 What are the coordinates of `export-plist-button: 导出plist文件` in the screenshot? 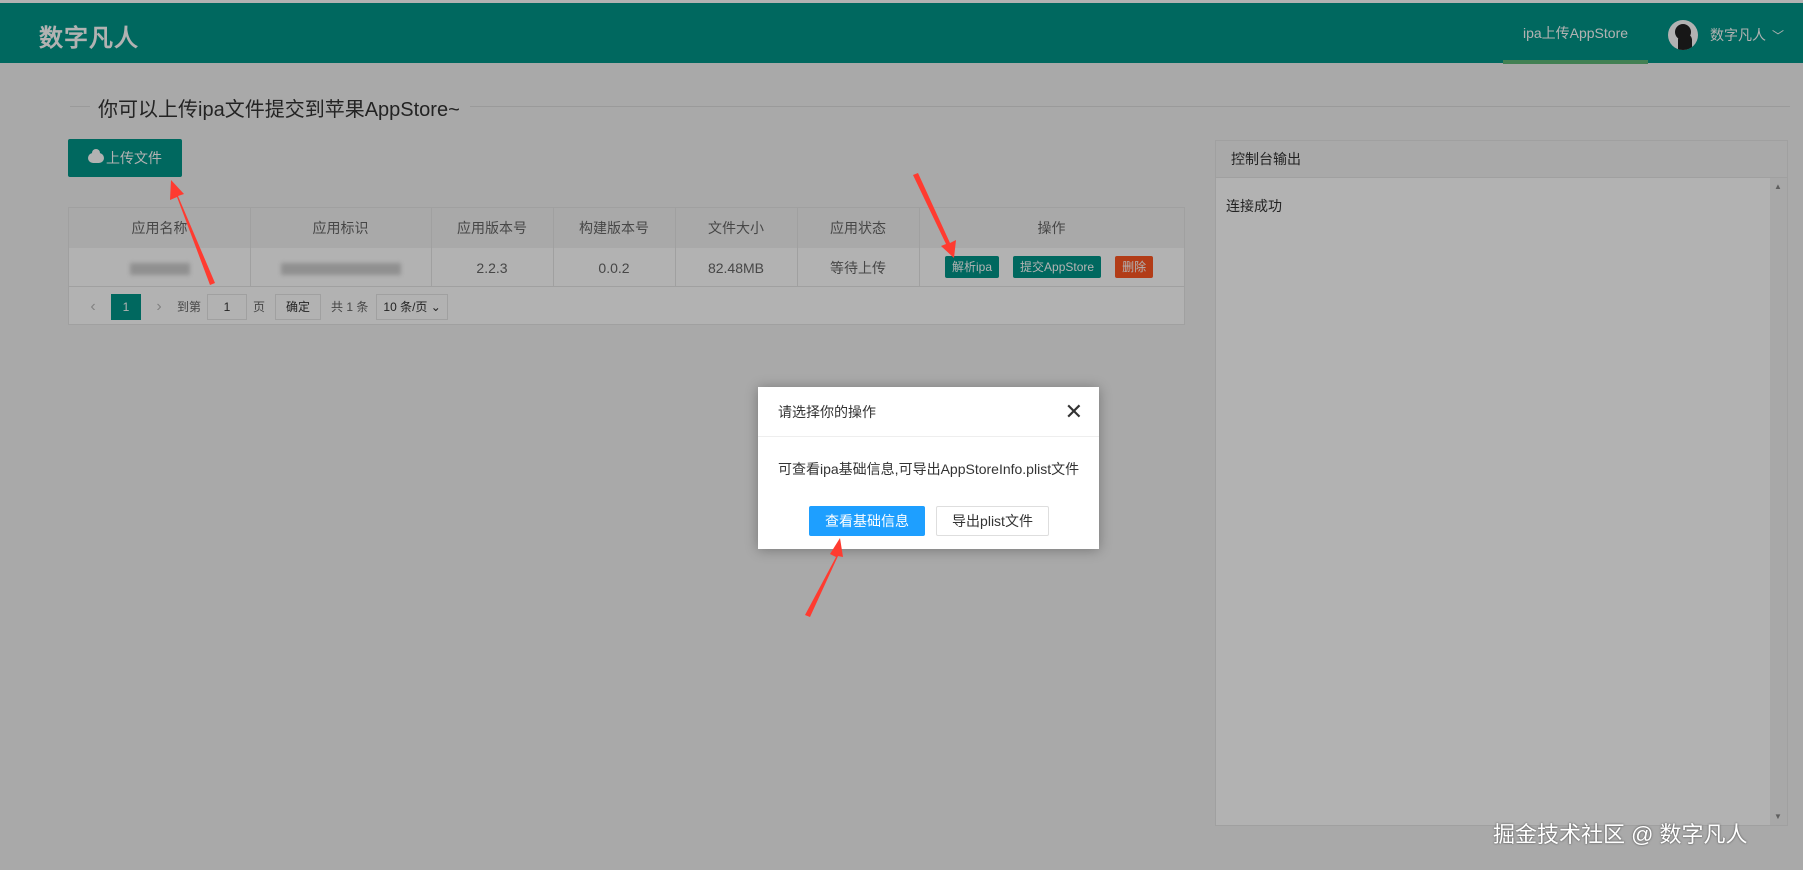 It's located at (992, 521).